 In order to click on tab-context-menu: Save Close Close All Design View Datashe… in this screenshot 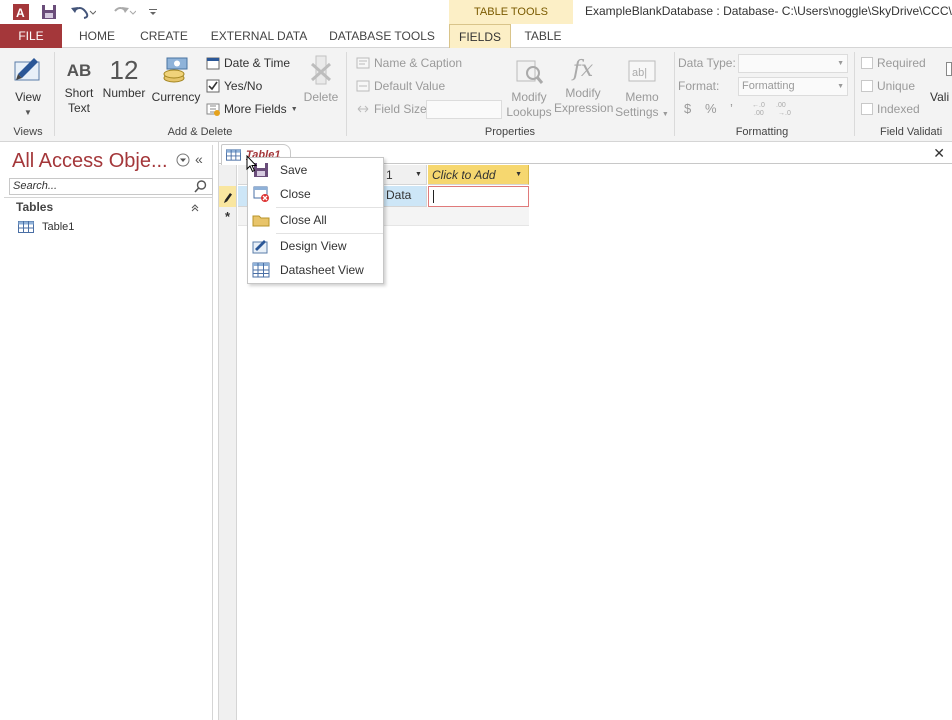, I will do `click(315, 220)`.